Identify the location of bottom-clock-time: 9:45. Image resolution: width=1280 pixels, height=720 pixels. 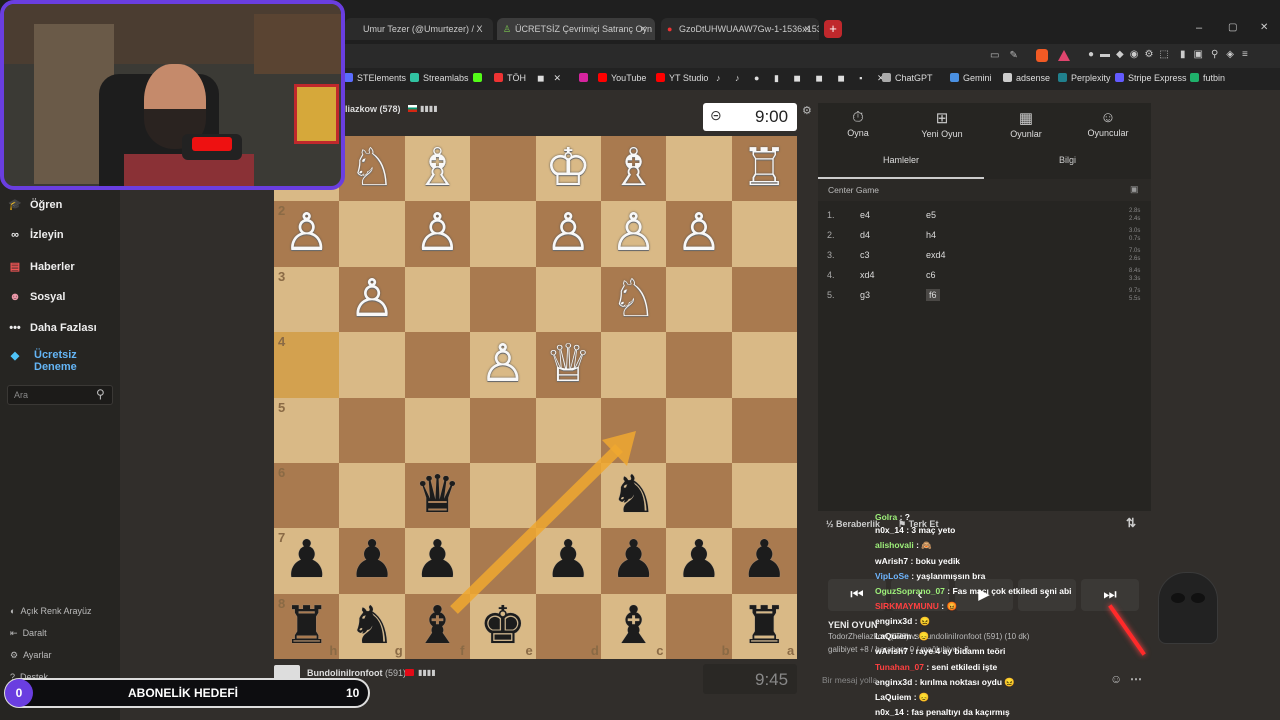
(772, 679).